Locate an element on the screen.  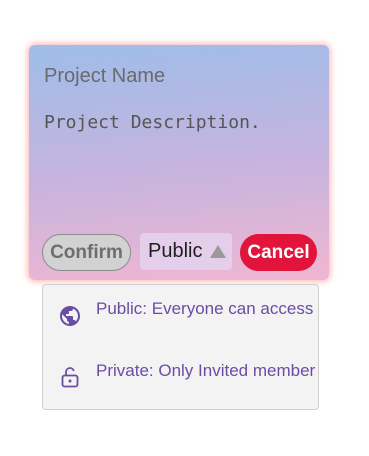
visibility-select: Public is located at coordinates (186, 251).